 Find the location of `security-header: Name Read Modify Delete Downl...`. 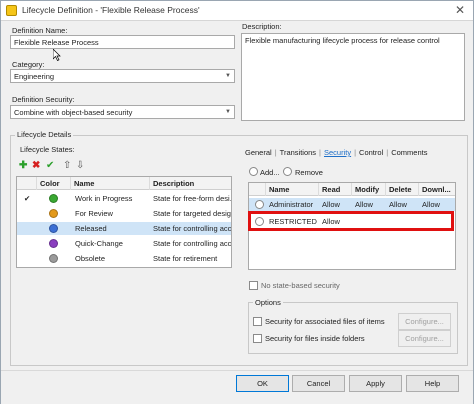

security-header: Name Read Modify Delete Downl... is located at coordinates (352, 189).